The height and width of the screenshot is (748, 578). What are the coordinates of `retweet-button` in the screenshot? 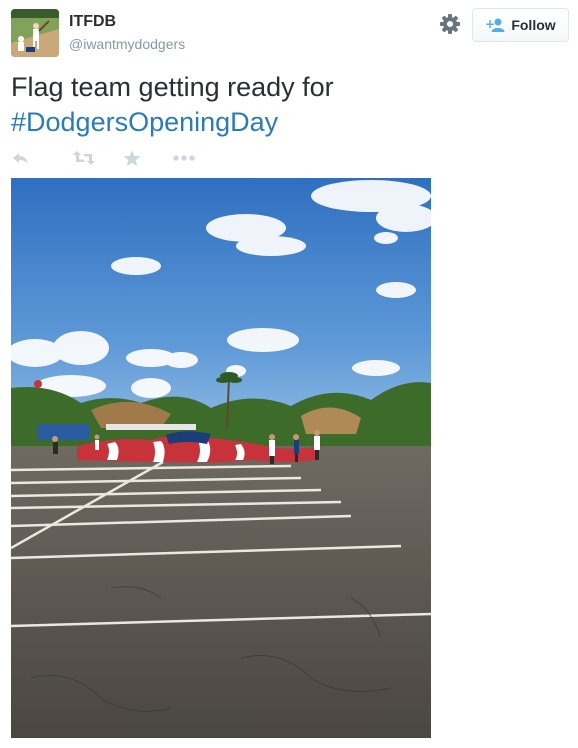 It's located at (98, 158).